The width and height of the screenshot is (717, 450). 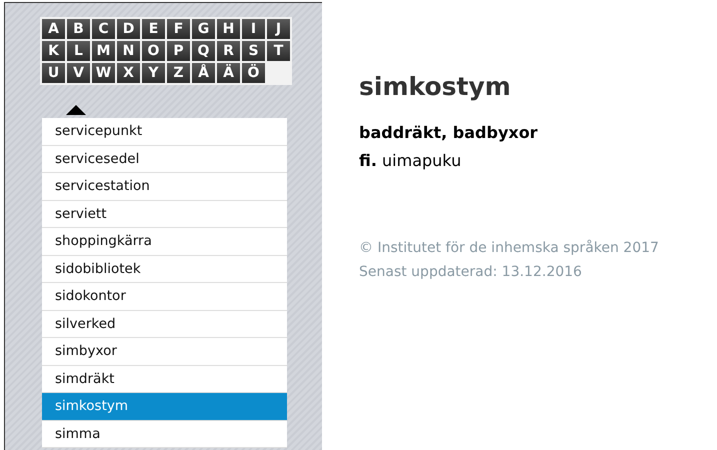 What do you see at coordinates (128, 29) in the screenshot?
I see `letter-key: D` at bounding box center [128, 29].